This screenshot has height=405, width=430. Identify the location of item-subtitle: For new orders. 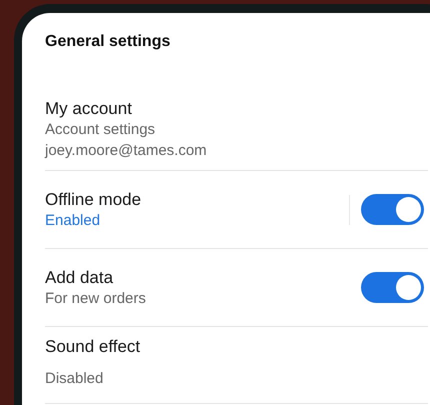
(96, 298).